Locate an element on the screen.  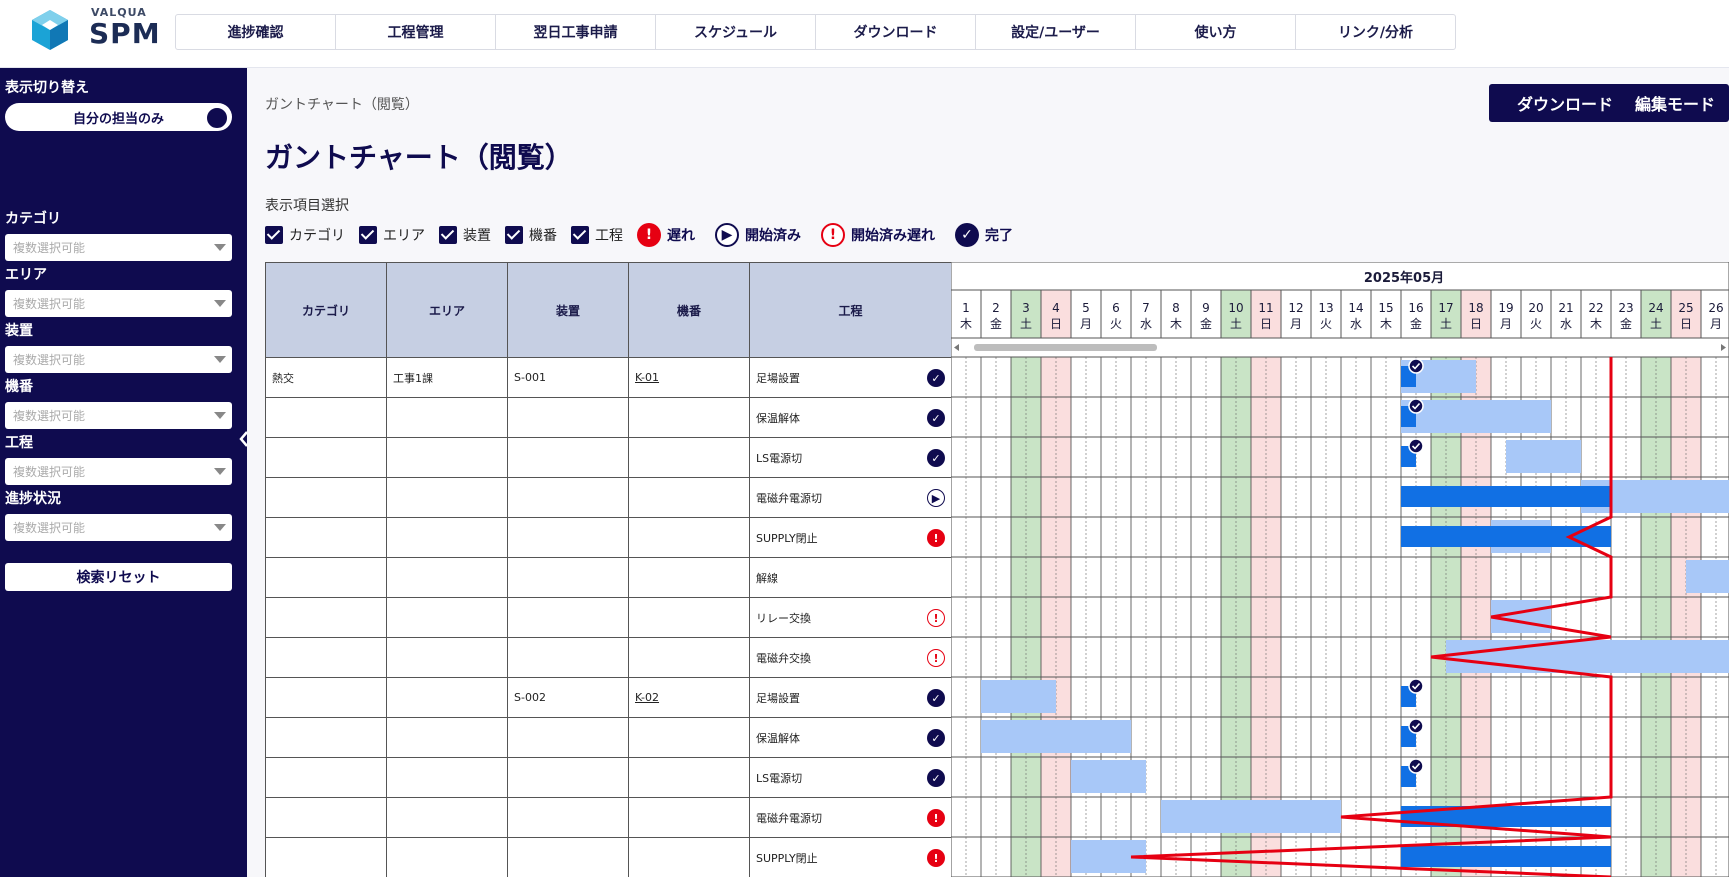
page-title: ガントチャート（閲覧） is located at coordinates (419, 157).